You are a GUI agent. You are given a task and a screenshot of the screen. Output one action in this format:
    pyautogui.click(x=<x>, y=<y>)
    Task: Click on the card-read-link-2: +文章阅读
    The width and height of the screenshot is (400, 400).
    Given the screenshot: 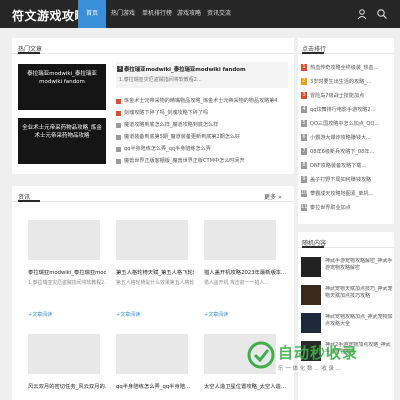 What is the action you would take?
    pyautogui.click(x=128, y=314)
    